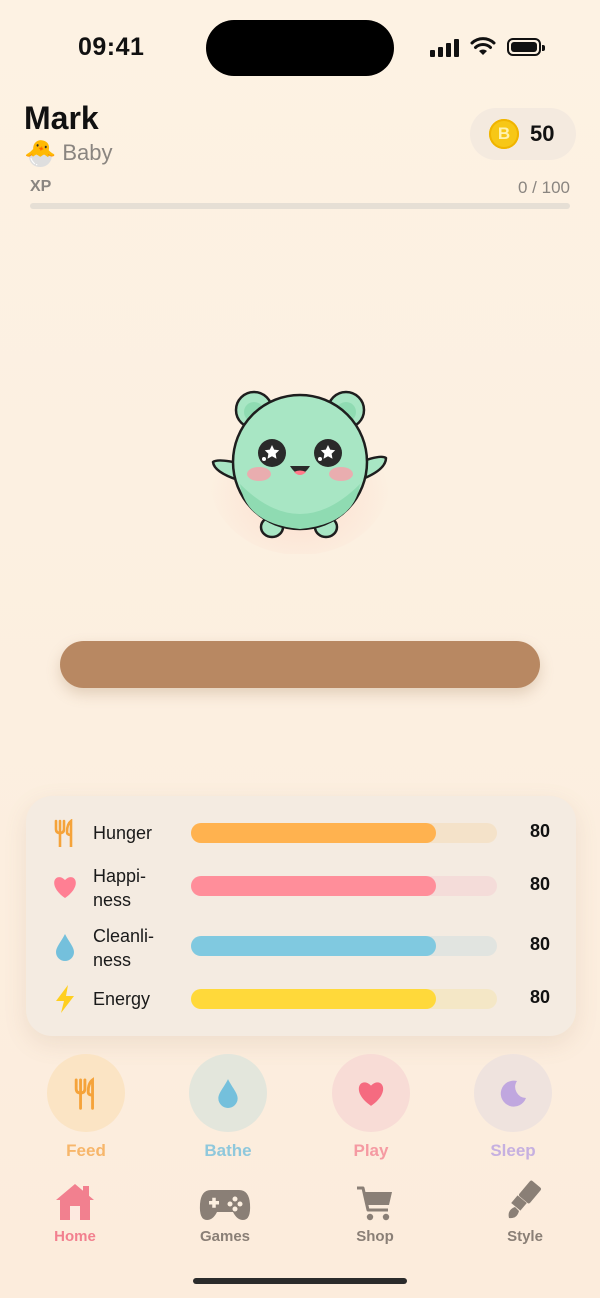 The width and height of the screenshot is (600, 1298). What do you see at coordinates (120, 888) in the screenshot?
I see `stat-label: Happi- ness` at bounding box center [120, 888].